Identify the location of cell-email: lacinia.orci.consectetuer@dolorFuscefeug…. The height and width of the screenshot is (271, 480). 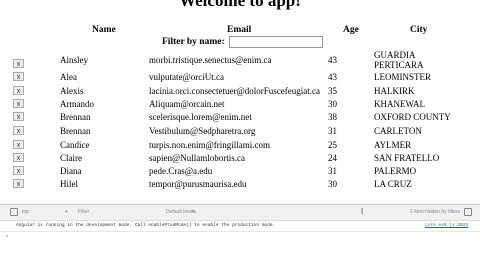
(234, 91).